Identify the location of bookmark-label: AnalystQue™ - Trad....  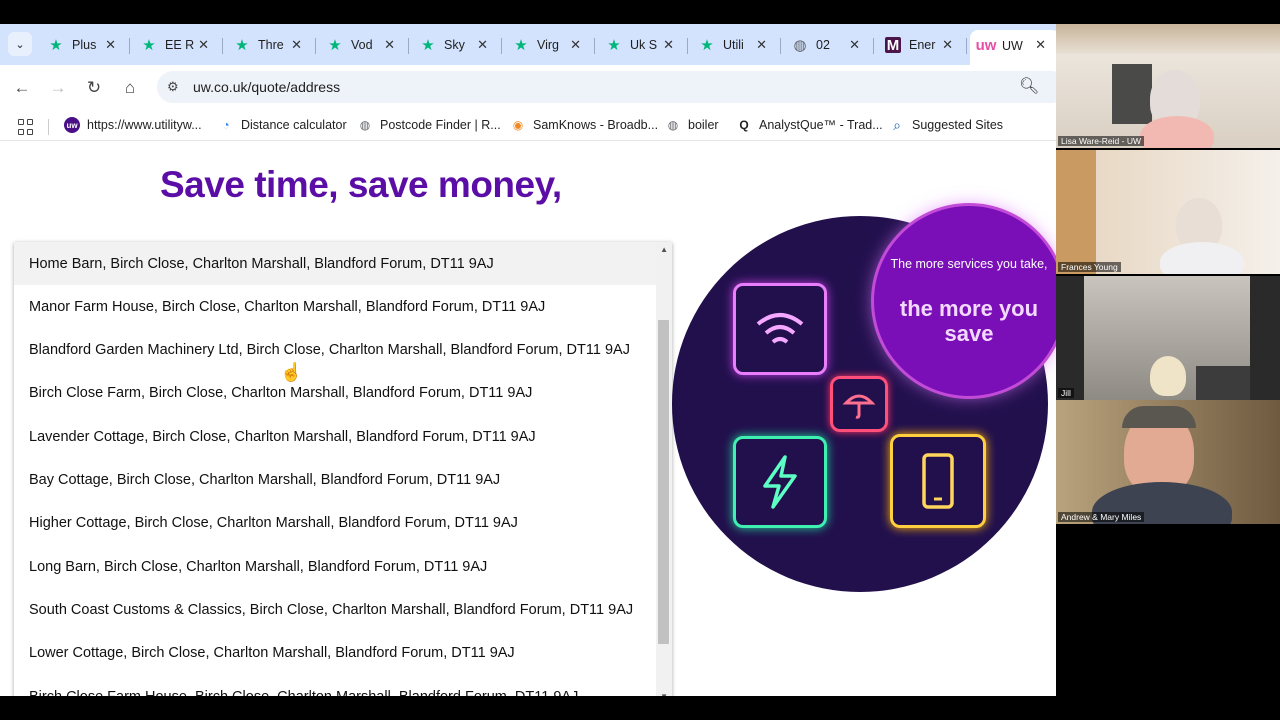
(821, 125).